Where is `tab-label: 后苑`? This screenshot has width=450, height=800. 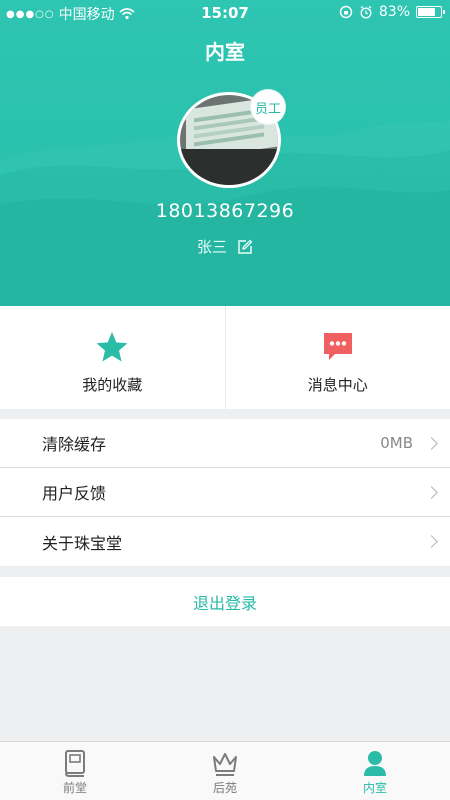 tab-label: 后苑 is located at coordinates (224, 788).